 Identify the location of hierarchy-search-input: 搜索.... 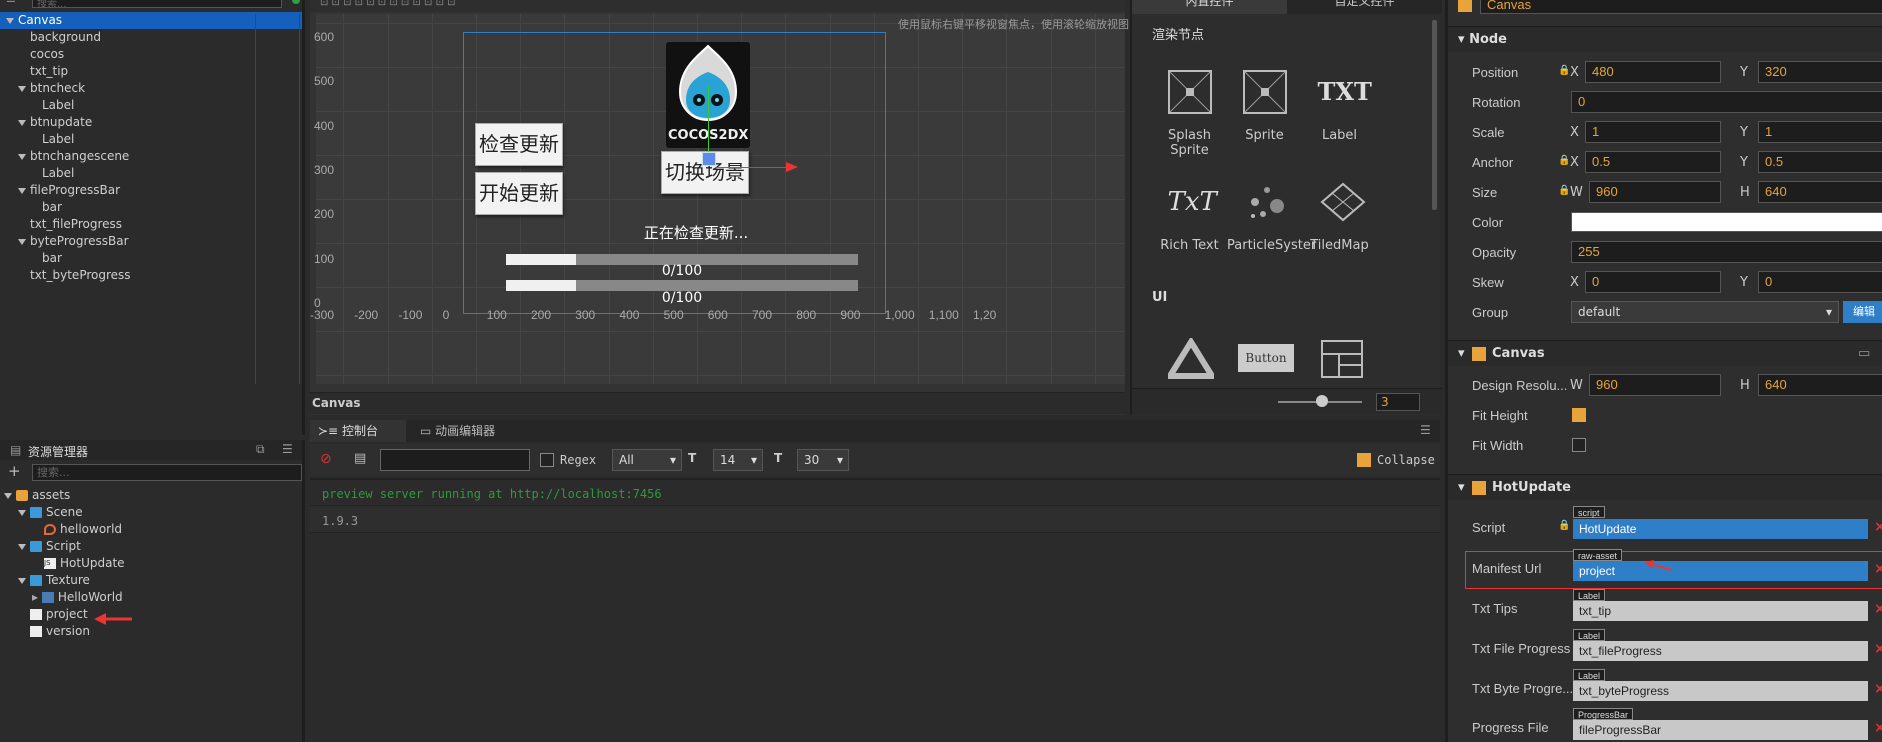
(157, 5).